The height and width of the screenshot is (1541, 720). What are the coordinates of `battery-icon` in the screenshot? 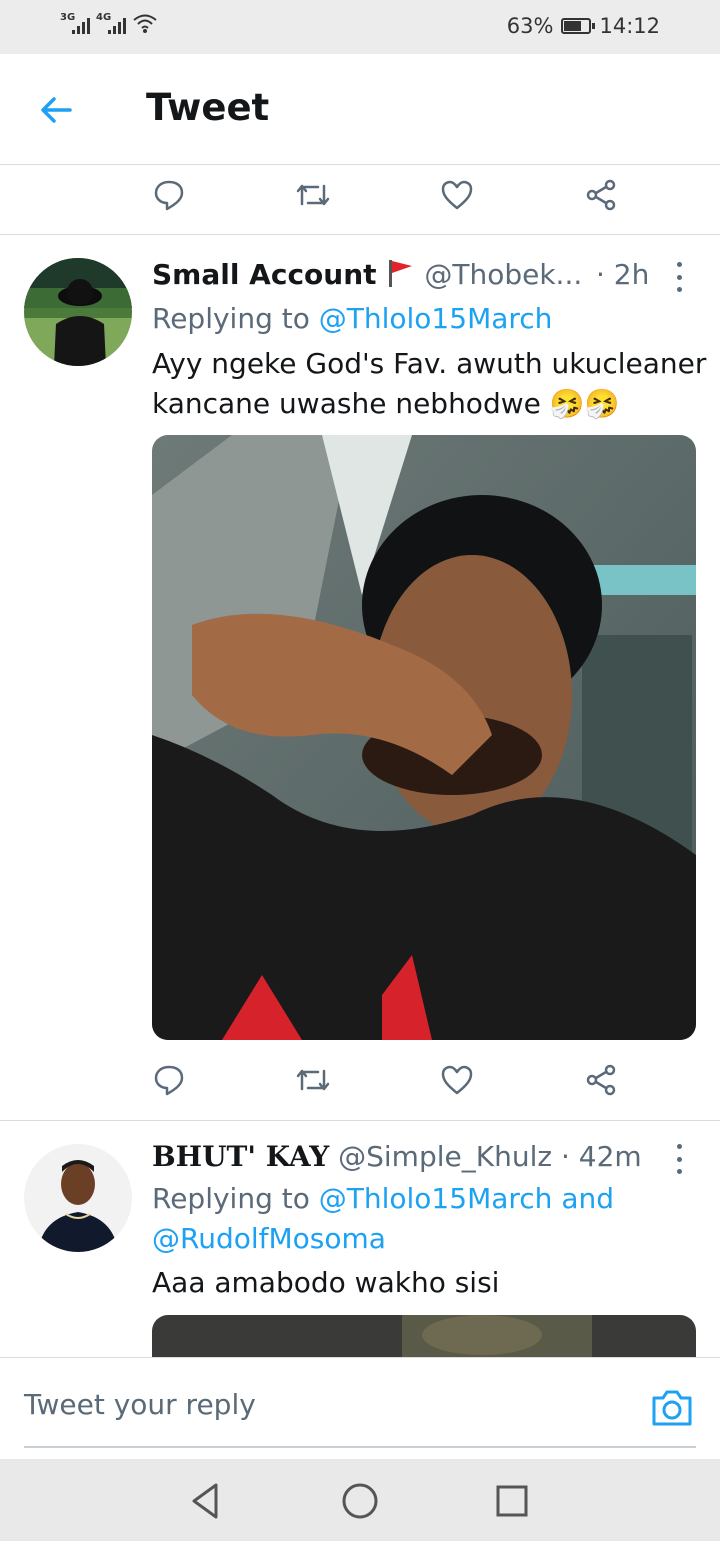 It's located at (578, 26).